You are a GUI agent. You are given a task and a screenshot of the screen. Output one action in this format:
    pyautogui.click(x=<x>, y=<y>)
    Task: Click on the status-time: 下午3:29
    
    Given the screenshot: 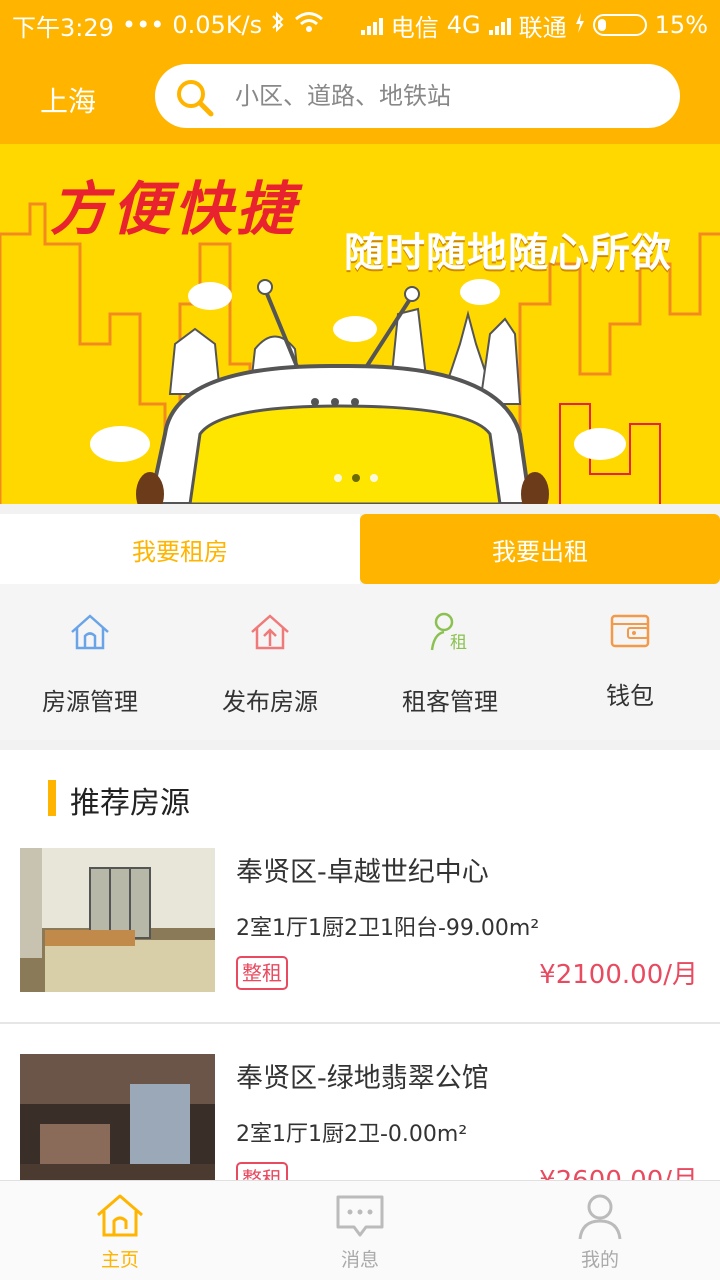 What is the action you would take?
    pyautogui.click(x=63, y=27)
    